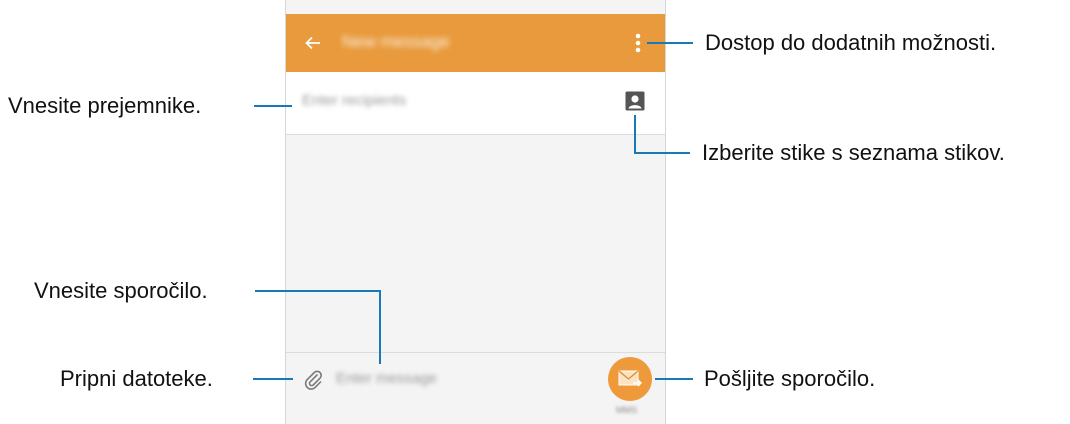 This screenshot has width=1070, height=424. I want to click on app-bar-title: New message, so click(396, 41).